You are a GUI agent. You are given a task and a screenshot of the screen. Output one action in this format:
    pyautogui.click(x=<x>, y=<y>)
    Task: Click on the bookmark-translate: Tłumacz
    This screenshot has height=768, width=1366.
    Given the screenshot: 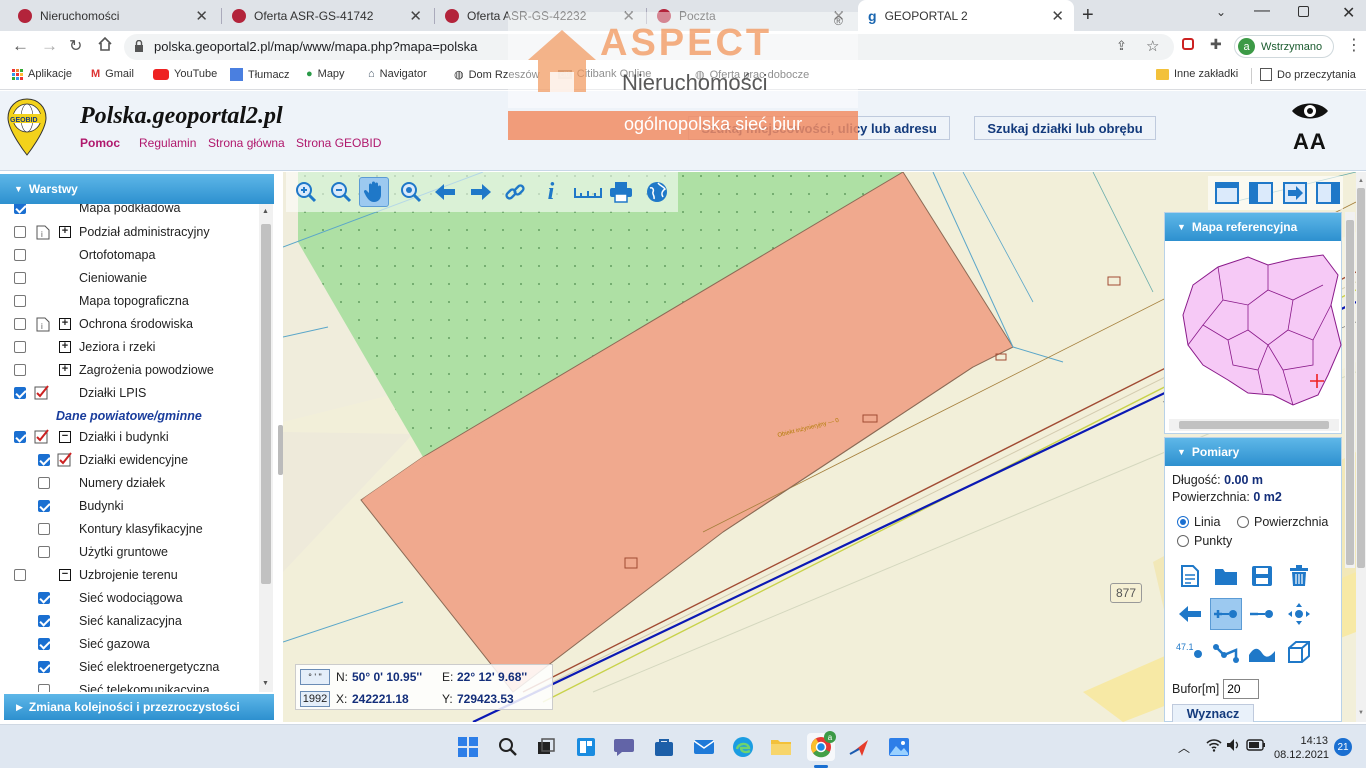 What is the action you would take?
    pyautogui.click(x=260, y=74)
    